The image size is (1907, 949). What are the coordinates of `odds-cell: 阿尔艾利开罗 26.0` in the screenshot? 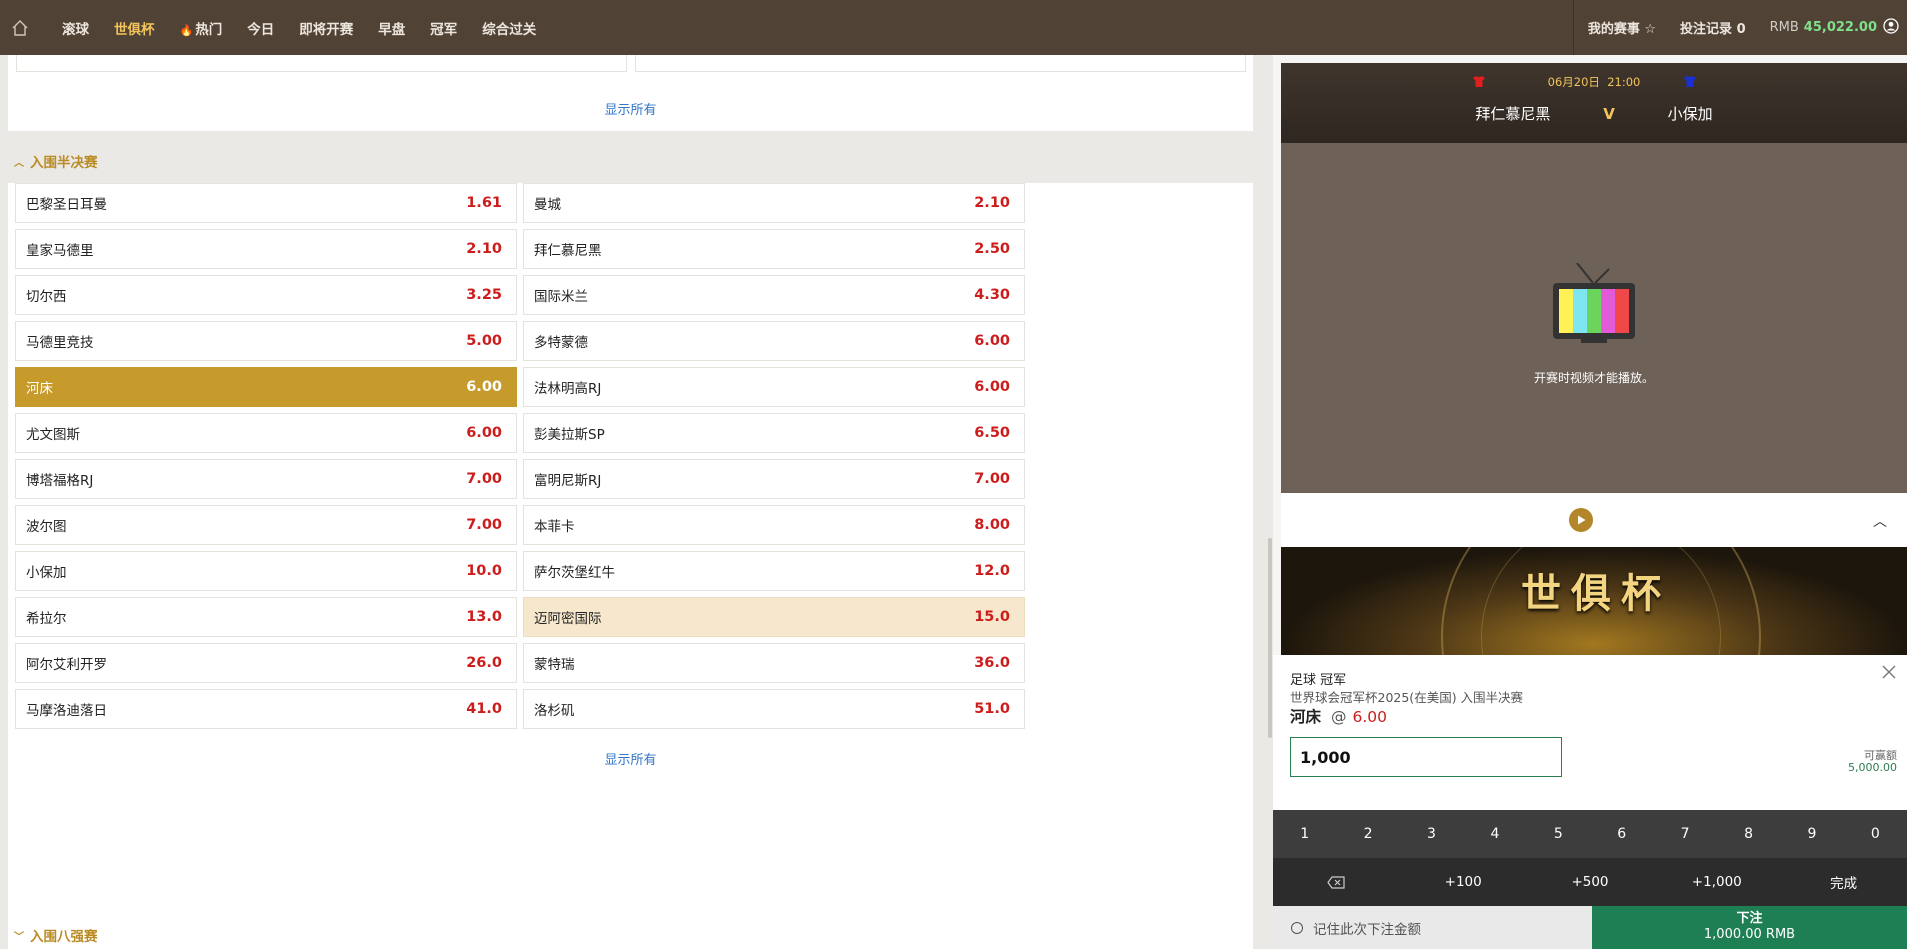 It's located at (266, 663).